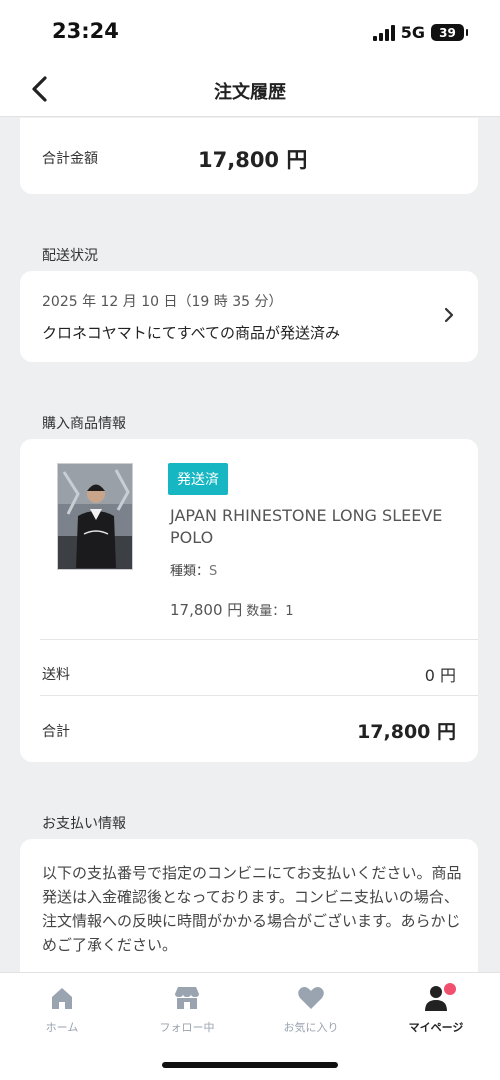  Describe the element at coordinates (406, 732) in the screenshot. I see `total-value: 17,800 円` at that location.